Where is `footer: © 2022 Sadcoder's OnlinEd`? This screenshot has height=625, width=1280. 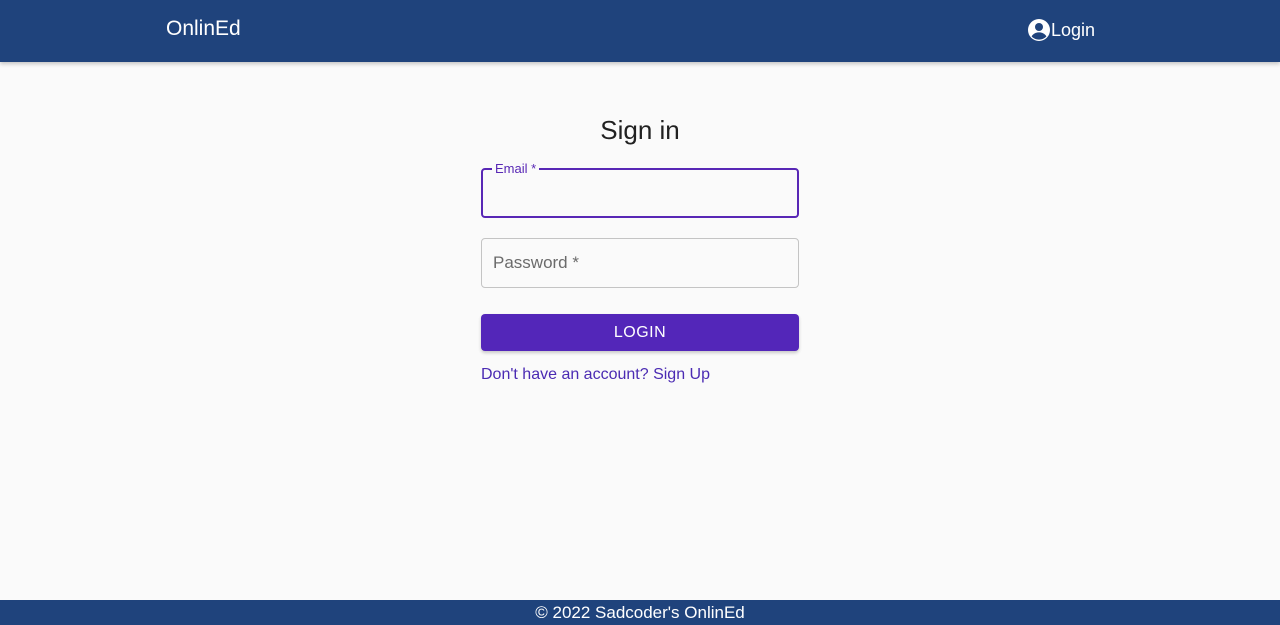
footer: © 2022 Sadcoder's OnlinEd is located at coordinates (640, 612).